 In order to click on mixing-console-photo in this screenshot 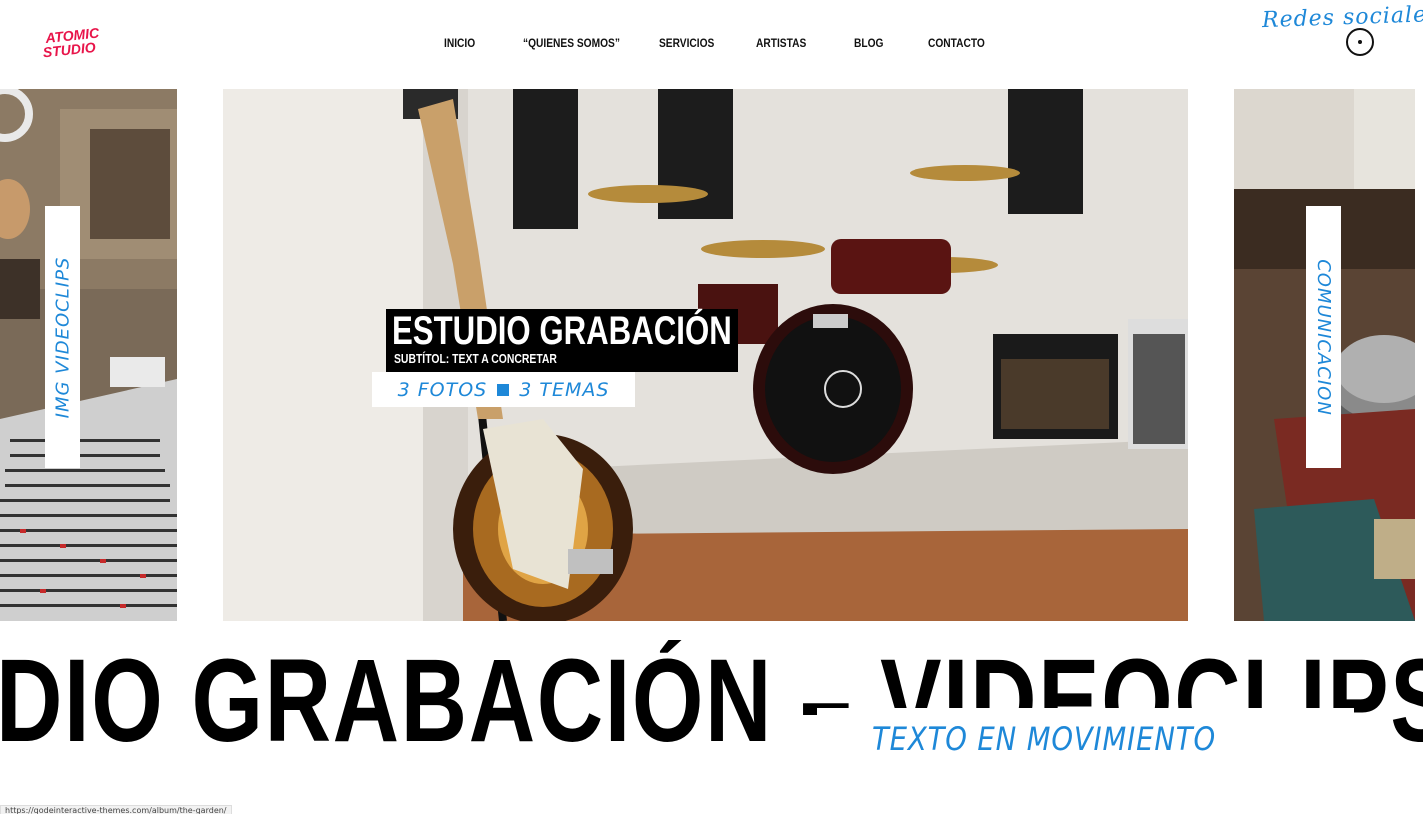, I will do `click(88, 355)`.